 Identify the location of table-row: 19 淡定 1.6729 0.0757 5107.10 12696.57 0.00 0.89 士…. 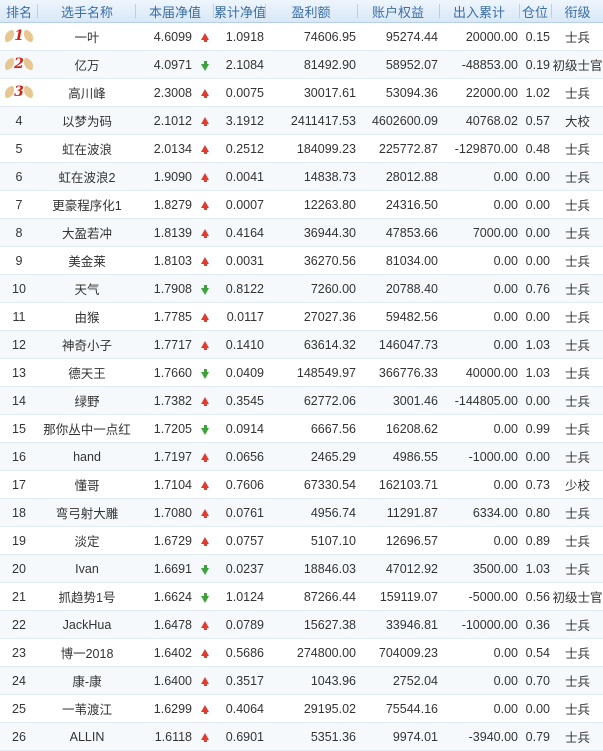
(301, 541).